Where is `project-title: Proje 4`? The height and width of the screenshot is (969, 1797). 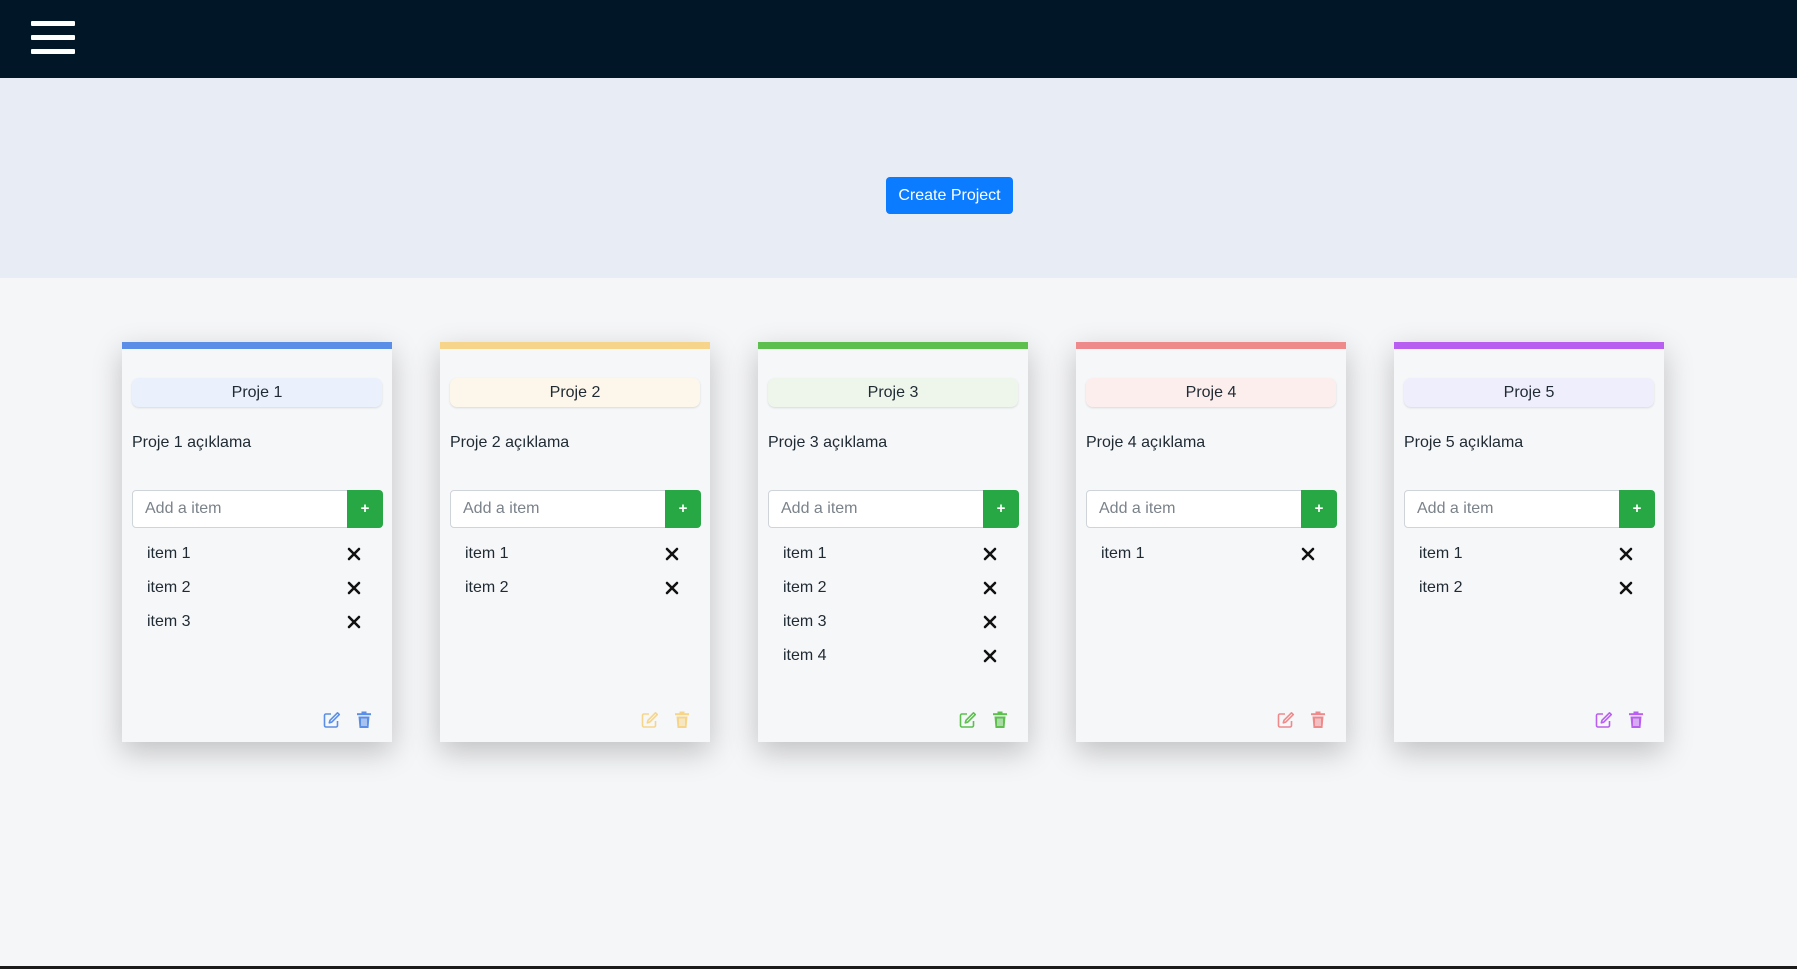
project-title: Proje 4 is located at coordinates (1211, 392).